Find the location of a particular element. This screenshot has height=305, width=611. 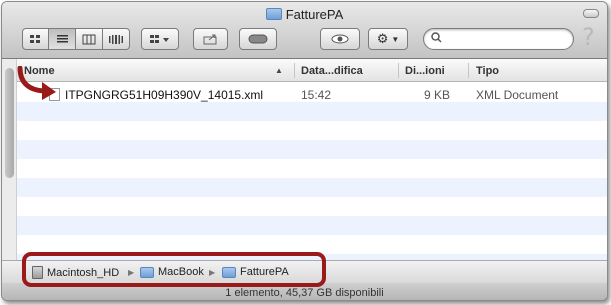

quicklook-button is located at coordinates (340, 39).